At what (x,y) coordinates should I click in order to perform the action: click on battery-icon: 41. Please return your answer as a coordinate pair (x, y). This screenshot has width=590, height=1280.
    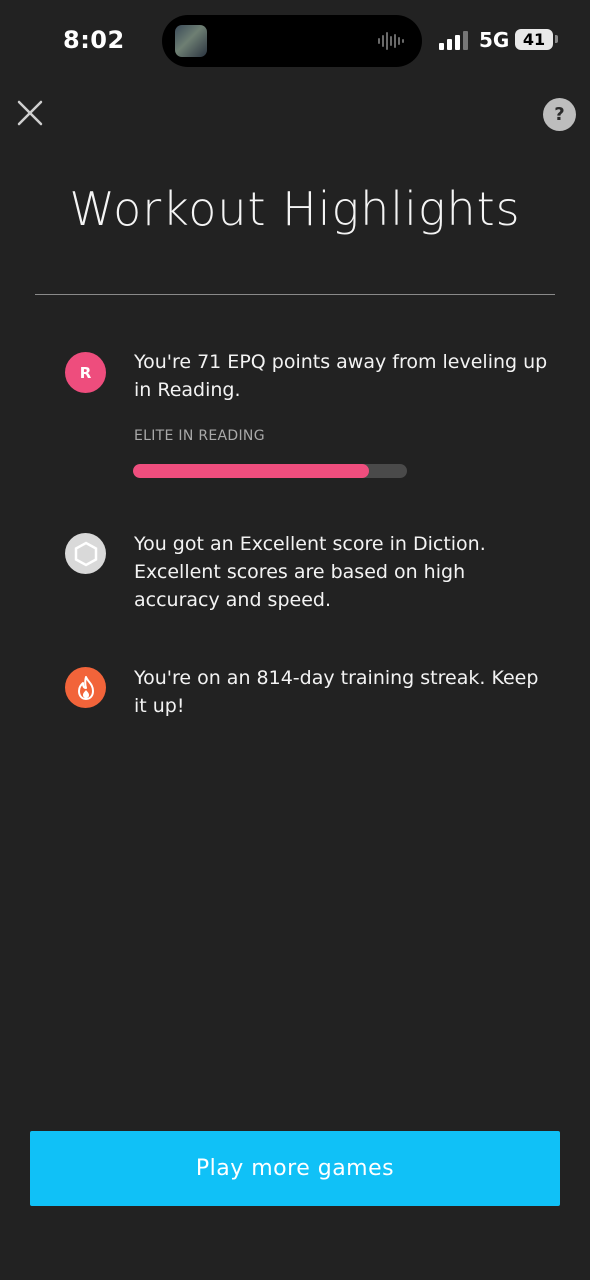
    Looking at the image, I should click on (534, 39).